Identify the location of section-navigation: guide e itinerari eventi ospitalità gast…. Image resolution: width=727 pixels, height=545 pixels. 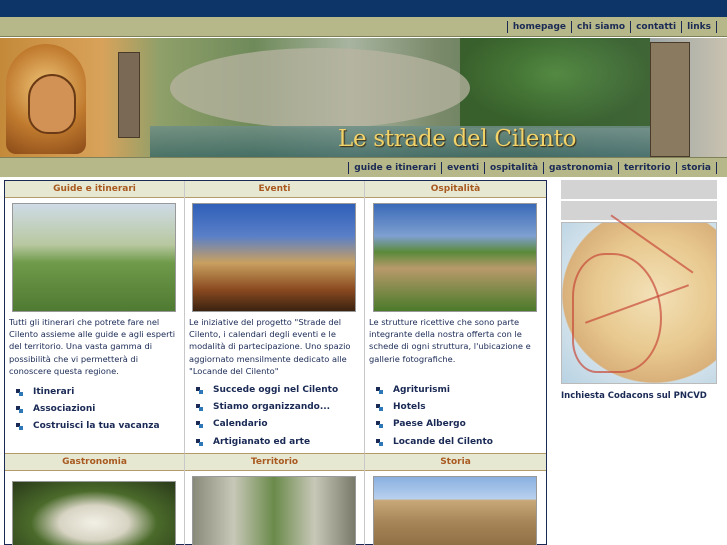
(363, 167).